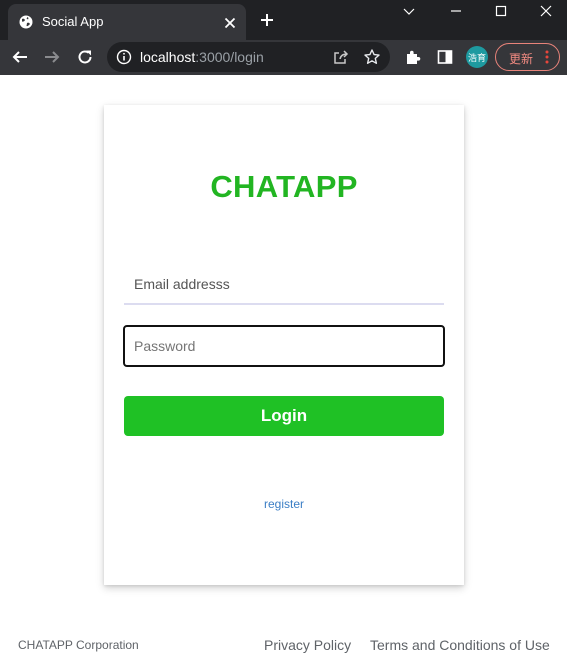  I want to click on tab-search-icon, so click(409, 10).